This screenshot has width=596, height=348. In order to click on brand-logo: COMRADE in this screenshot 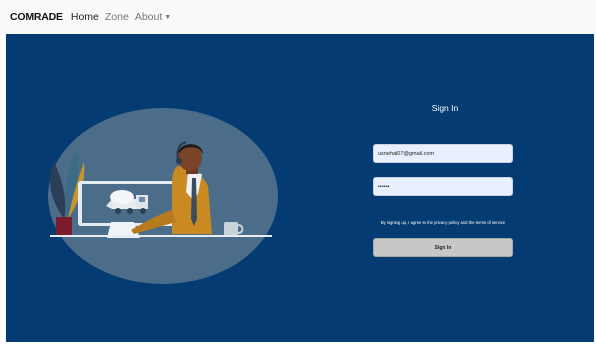, I will do `click(36, 17)`.